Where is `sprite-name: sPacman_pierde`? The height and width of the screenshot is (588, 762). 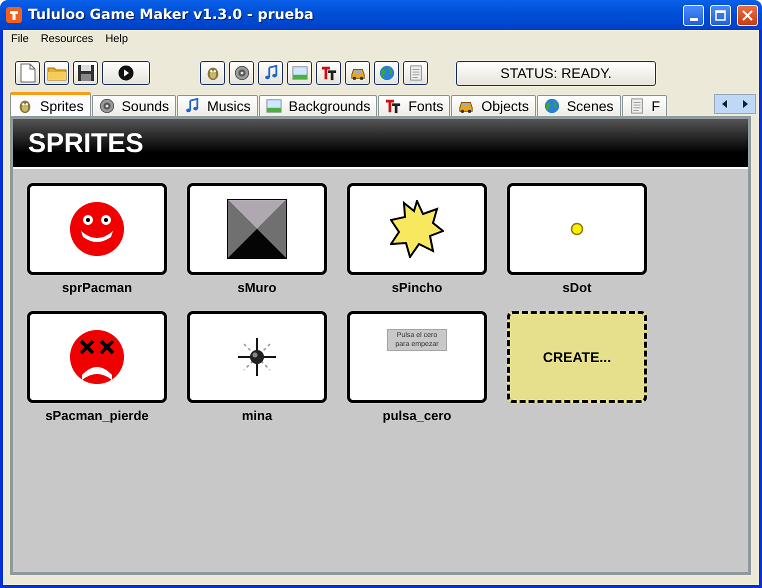
sprite-name: sPacman_pierde is located at coordinates (97, 416).